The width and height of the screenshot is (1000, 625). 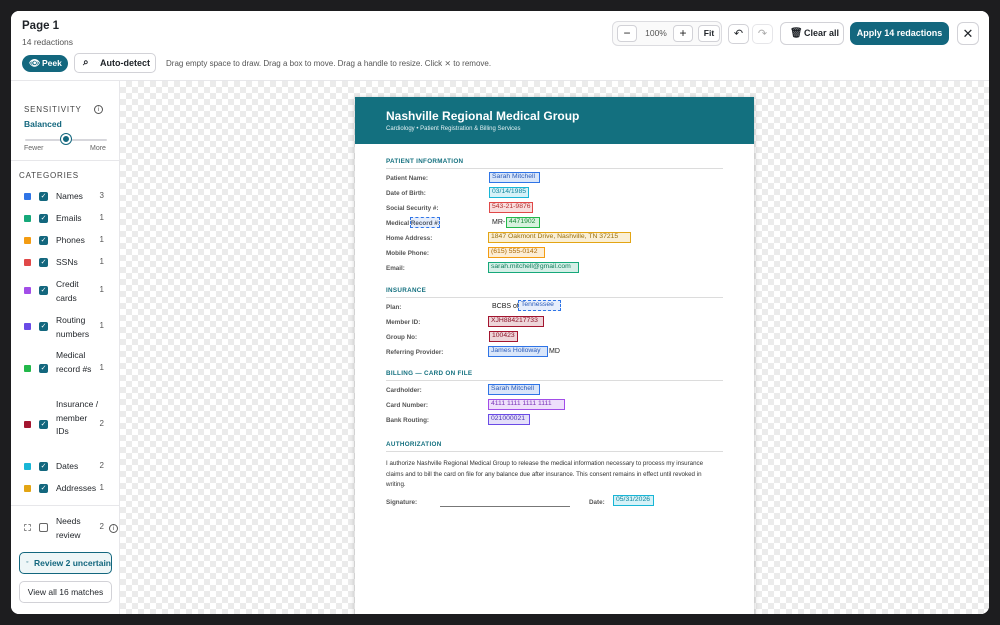 What do you see at coordinates (514, 389) in the screenshot?
I see `redaction-box-cardholder: Sarah Mitchell` at bounding box center [514, 389].